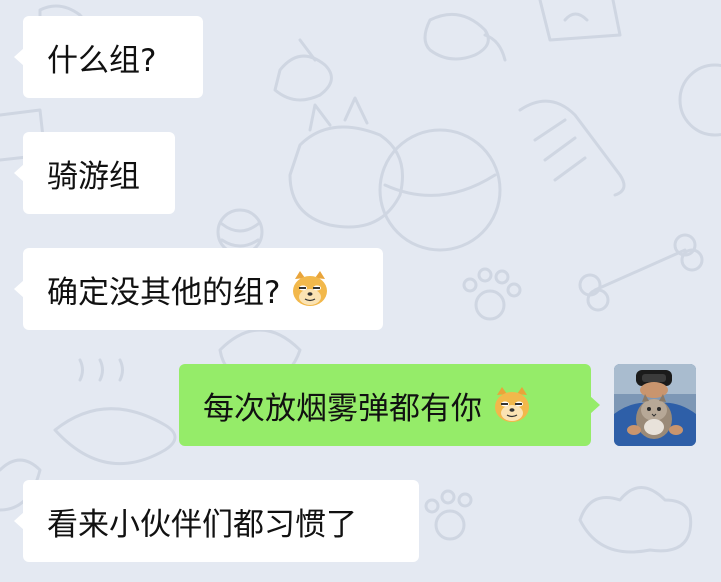  What do you see at coordinates (102, 60) in the screenshot?
I see `message-text: 什么组?` at bounding box center [102, 60].